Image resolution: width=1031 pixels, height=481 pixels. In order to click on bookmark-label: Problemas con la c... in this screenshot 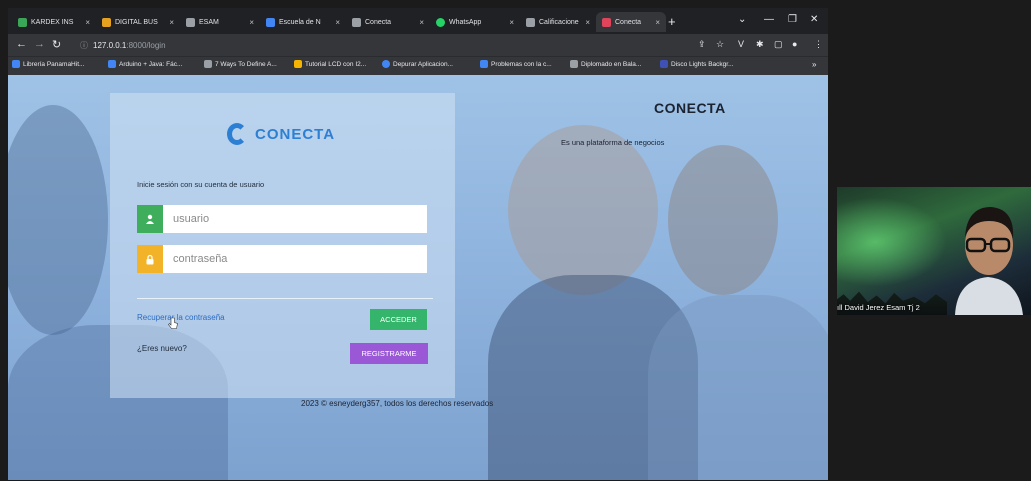, I will do `click(521, 64)`.